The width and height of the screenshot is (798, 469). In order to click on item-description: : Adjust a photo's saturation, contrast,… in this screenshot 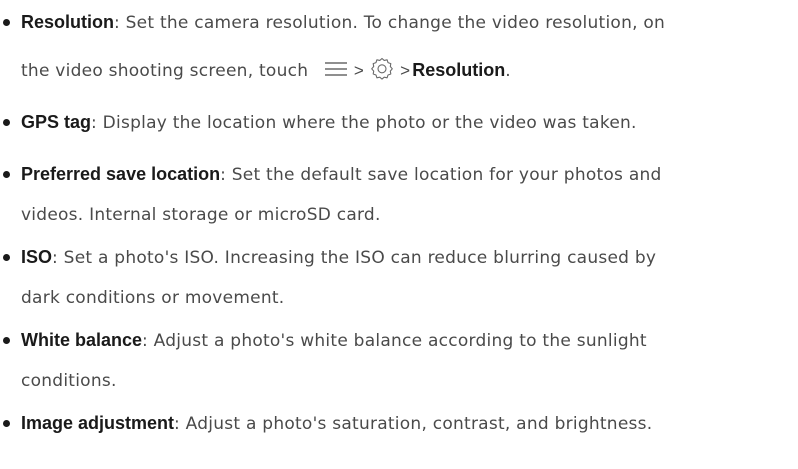, I will do `click(413, 424)`.